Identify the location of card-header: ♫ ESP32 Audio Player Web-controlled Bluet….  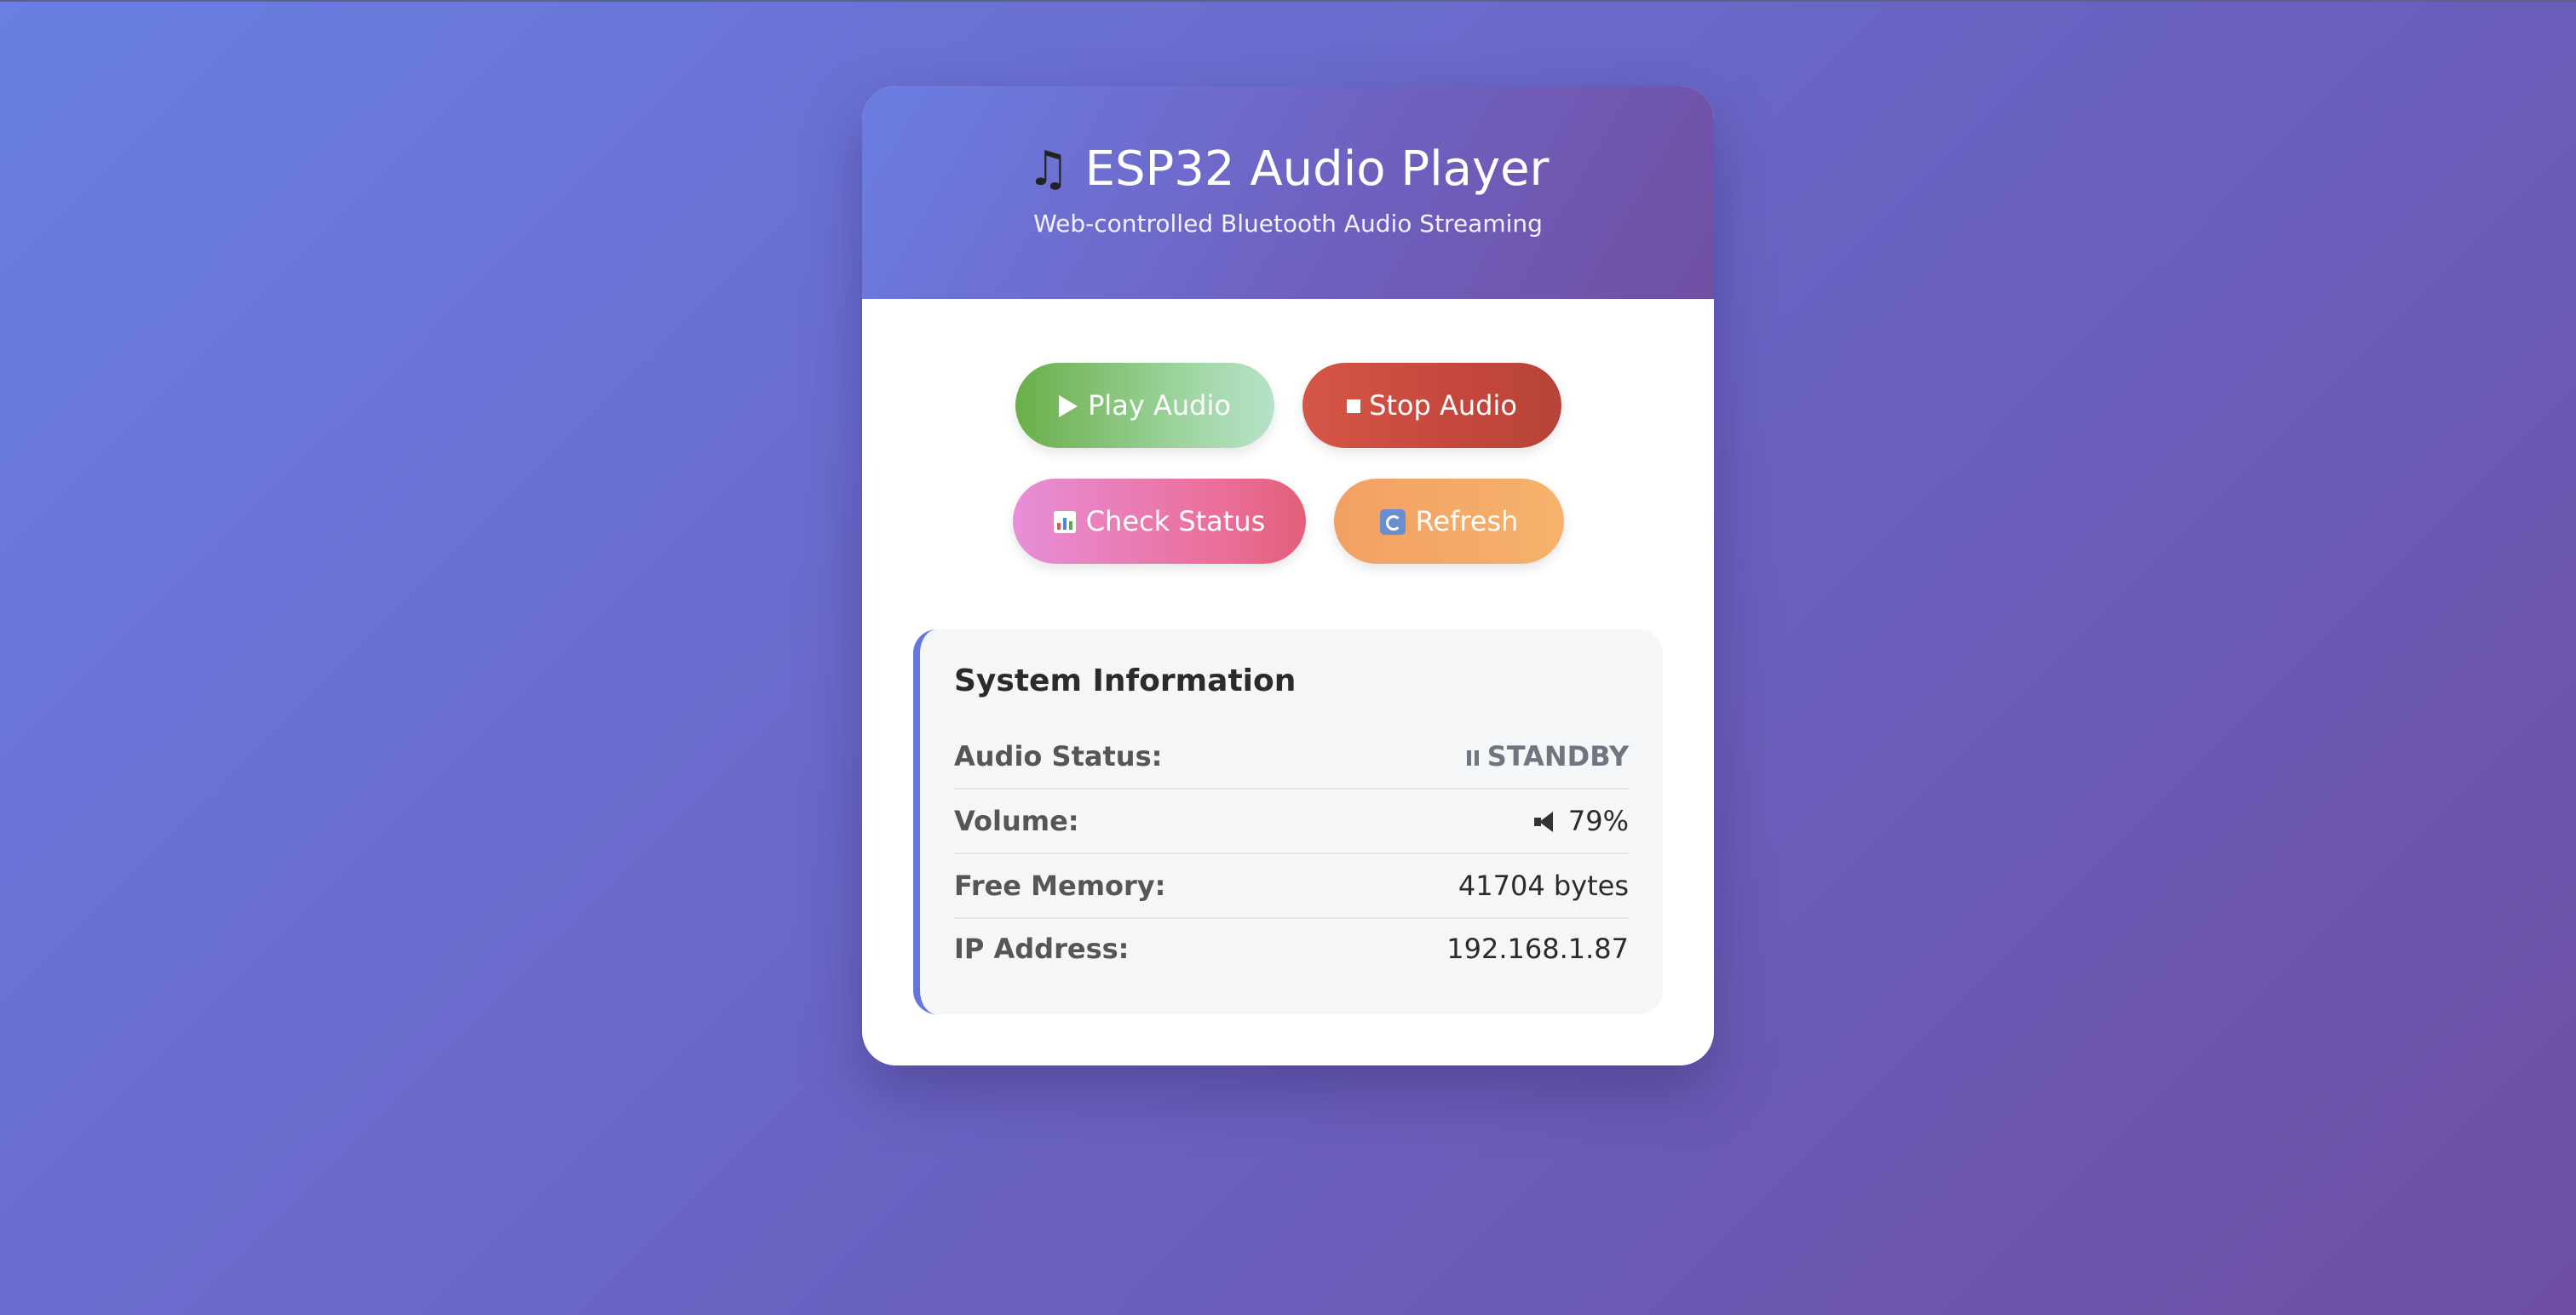
(1288, 192).